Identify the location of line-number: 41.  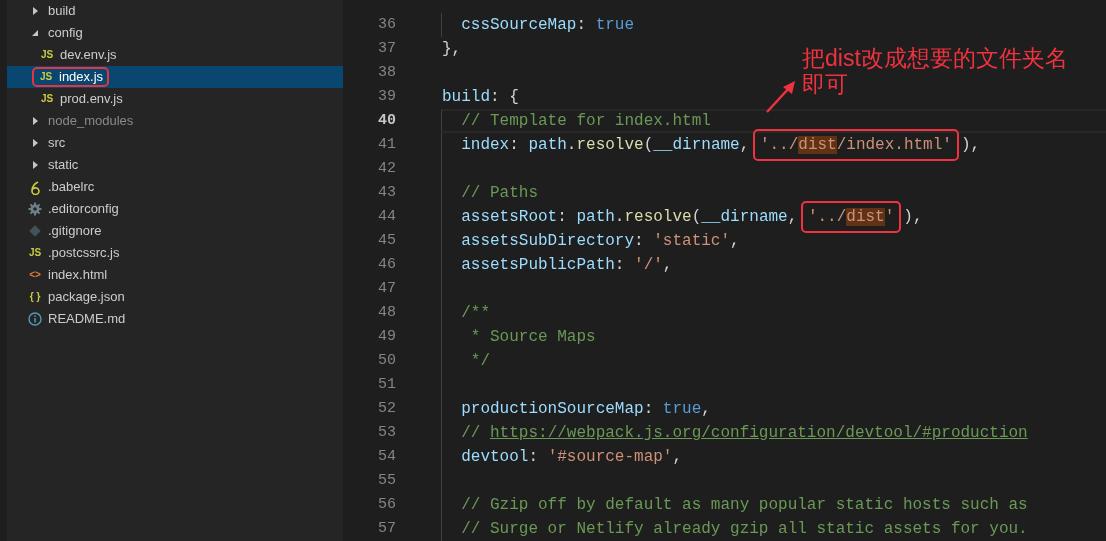
(386, 144).